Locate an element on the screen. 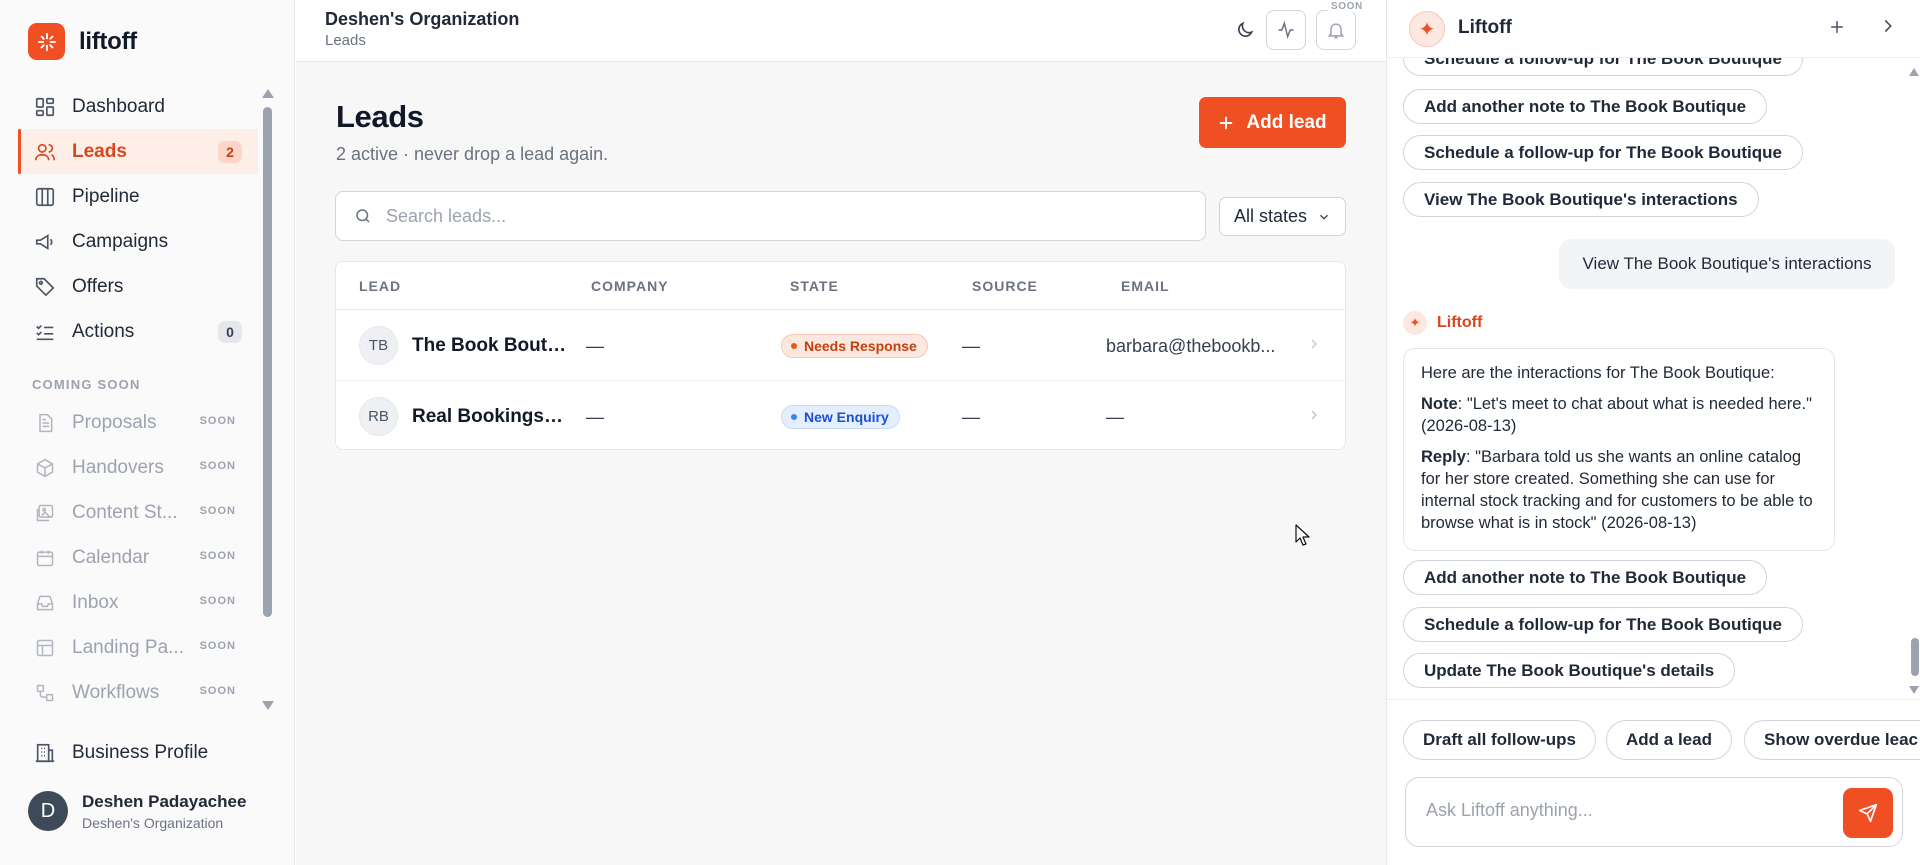 Image resolution: width=1920 pixels, height=865 pixels. search-box is located at coordinates (770, 216).